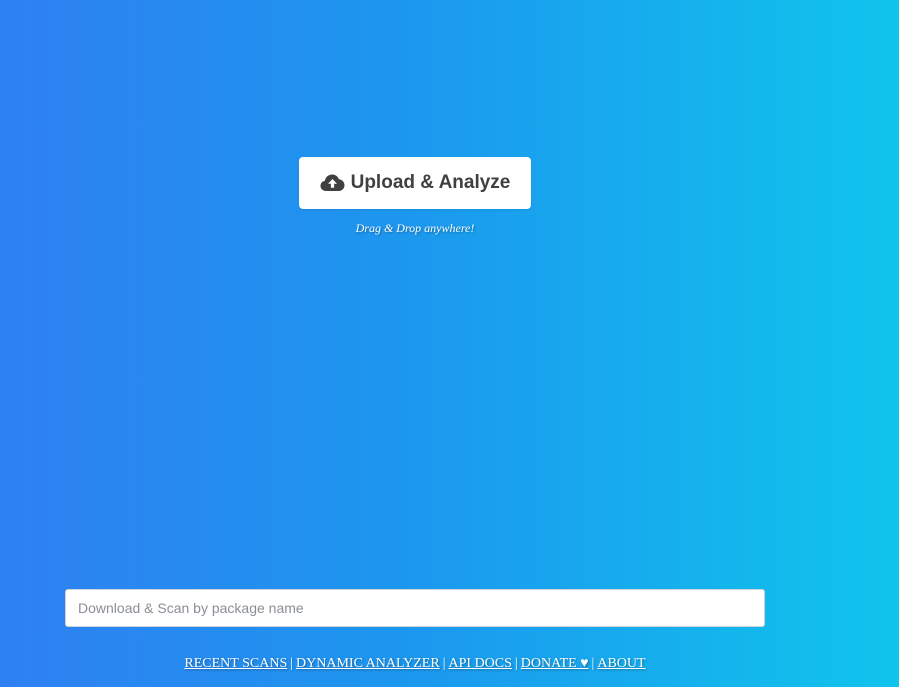  Describe the element at coordinates (555, 663) in the screenshot. I see `donate-link: DONATE ♥` at that location.